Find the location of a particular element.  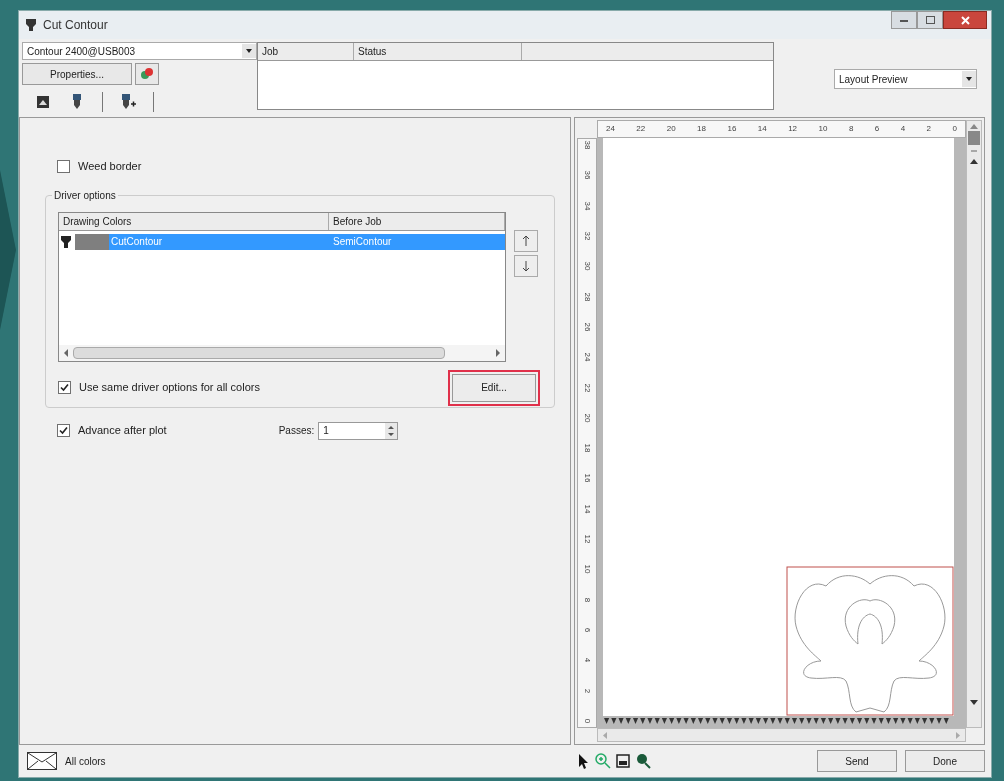

color-name: CutContour is located at coordinates (137, 242).